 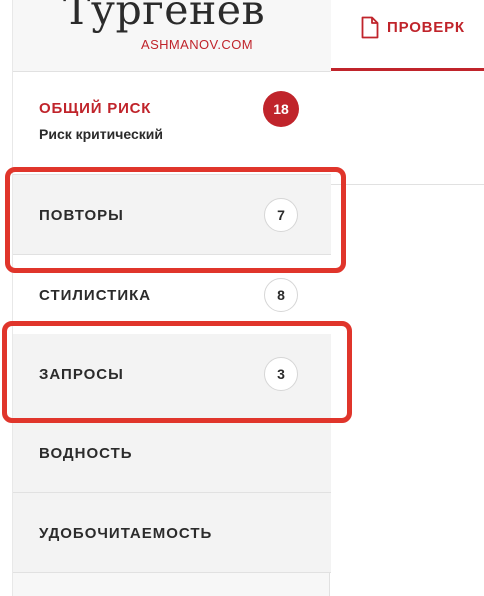 What do you see at coordinates (126, 533) in the screenshot?
I see `sidebar-item-label: УДОБОЧИТАЕМОСТЬ` at bounding box center [126, 533].